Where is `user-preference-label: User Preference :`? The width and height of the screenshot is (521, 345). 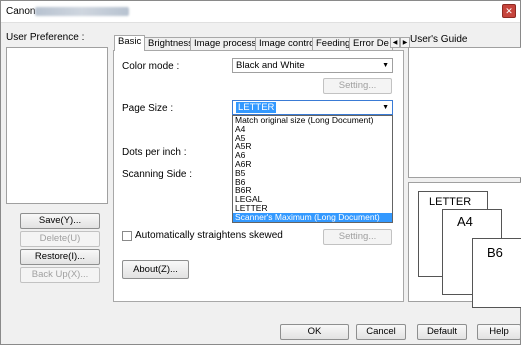 user-preference-label: User Preference : is located at coordinates (45, 37).